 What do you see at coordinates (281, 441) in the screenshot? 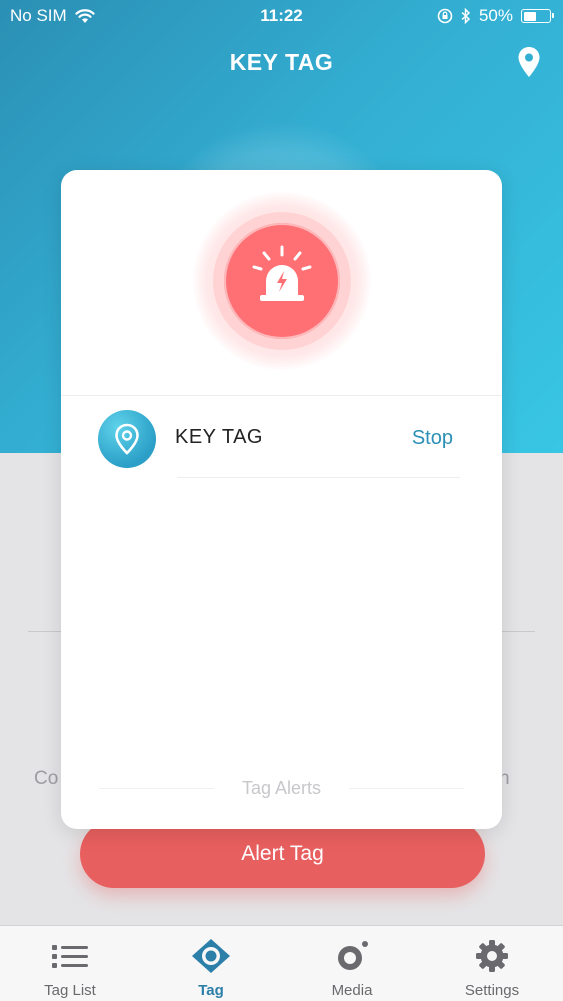
I see `tag-alert-row: KEY TAG Stop` at bounding box center [281, 441].